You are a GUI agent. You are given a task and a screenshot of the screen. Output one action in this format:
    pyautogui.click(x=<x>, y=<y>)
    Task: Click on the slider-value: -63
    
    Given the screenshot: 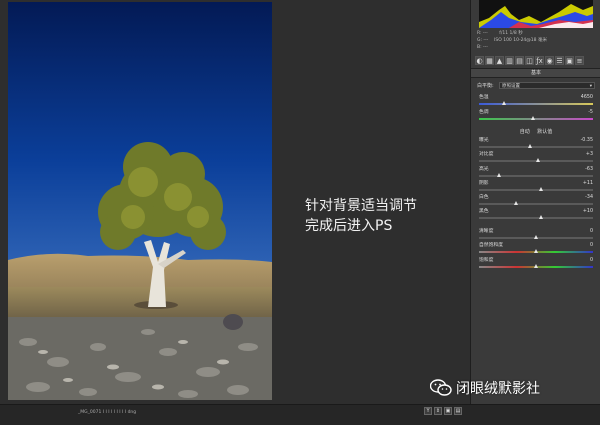 What is the action you would take?
    pyautogui.click(x=589, y=170)
    